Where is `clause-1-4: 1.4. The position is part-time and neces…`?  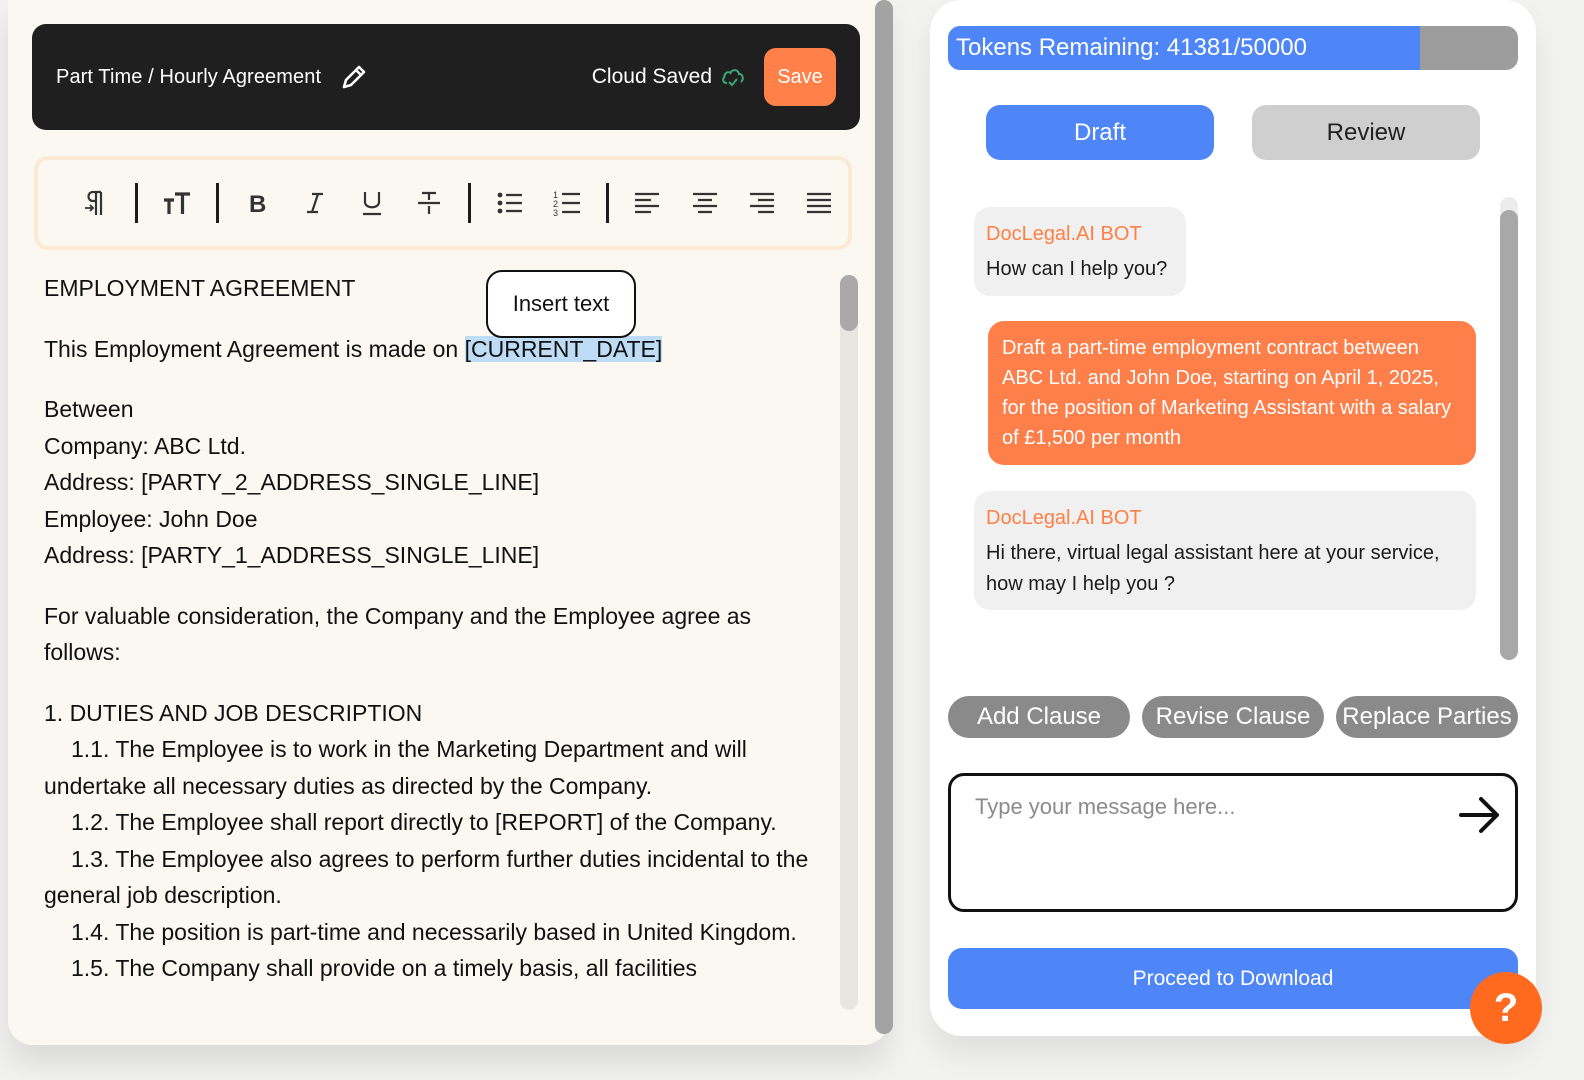 clause-1-4: 1.4. The position is part-time and neces… is located at coordinates (434, 931).